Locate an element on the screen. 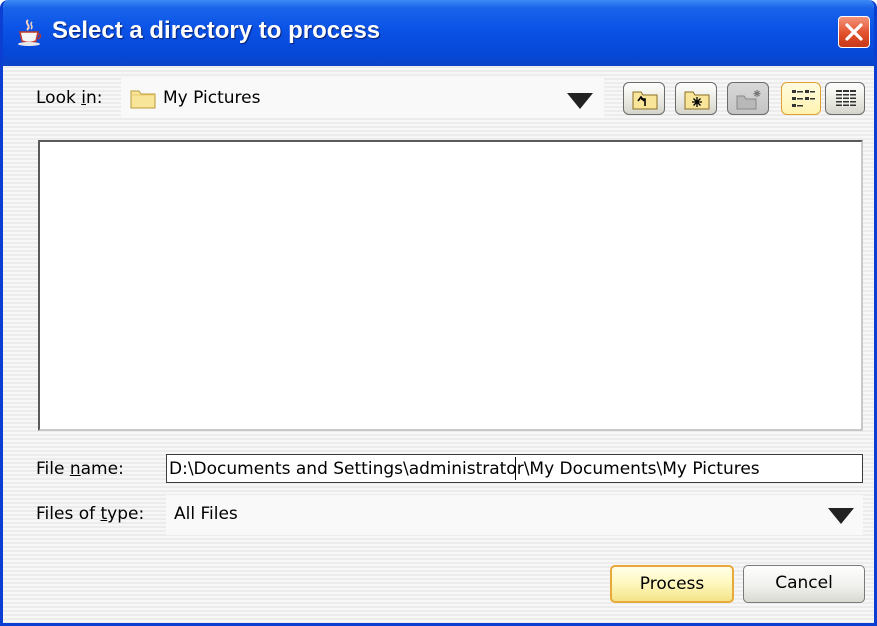 The width and height of the screenshot is (877, 626). file-name-label: File name: is located at coordinates (80, 469).